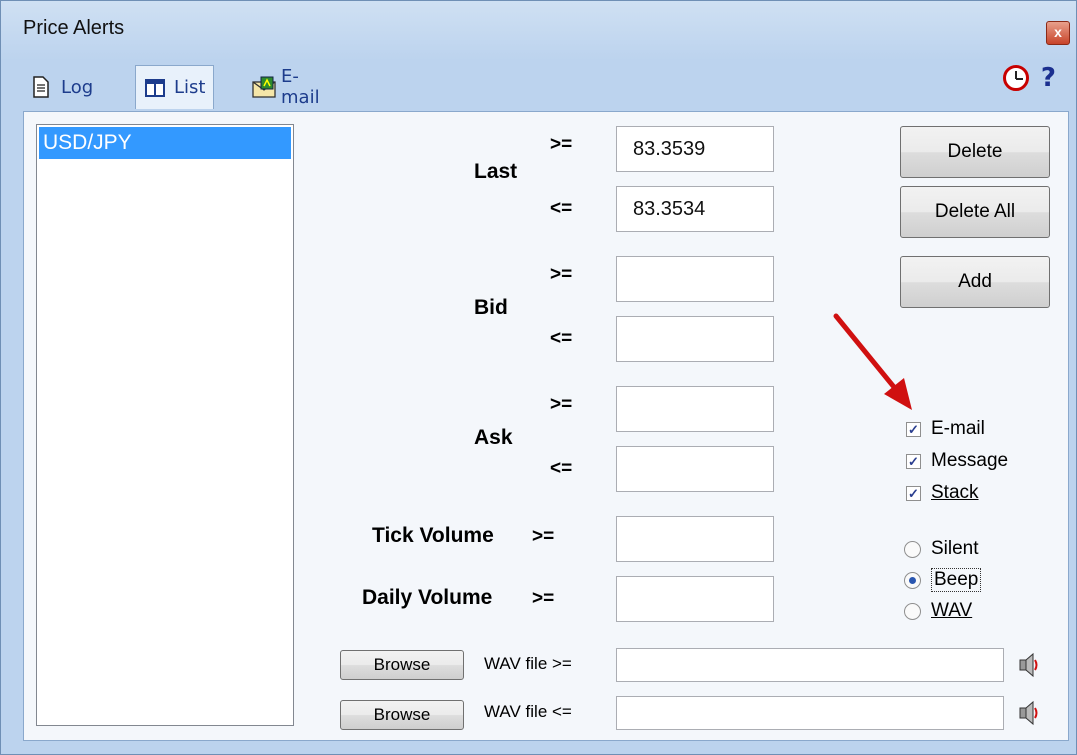 This screenshot has height=755, width=1077. I want to click on wav-le-field, so click(810, 713).